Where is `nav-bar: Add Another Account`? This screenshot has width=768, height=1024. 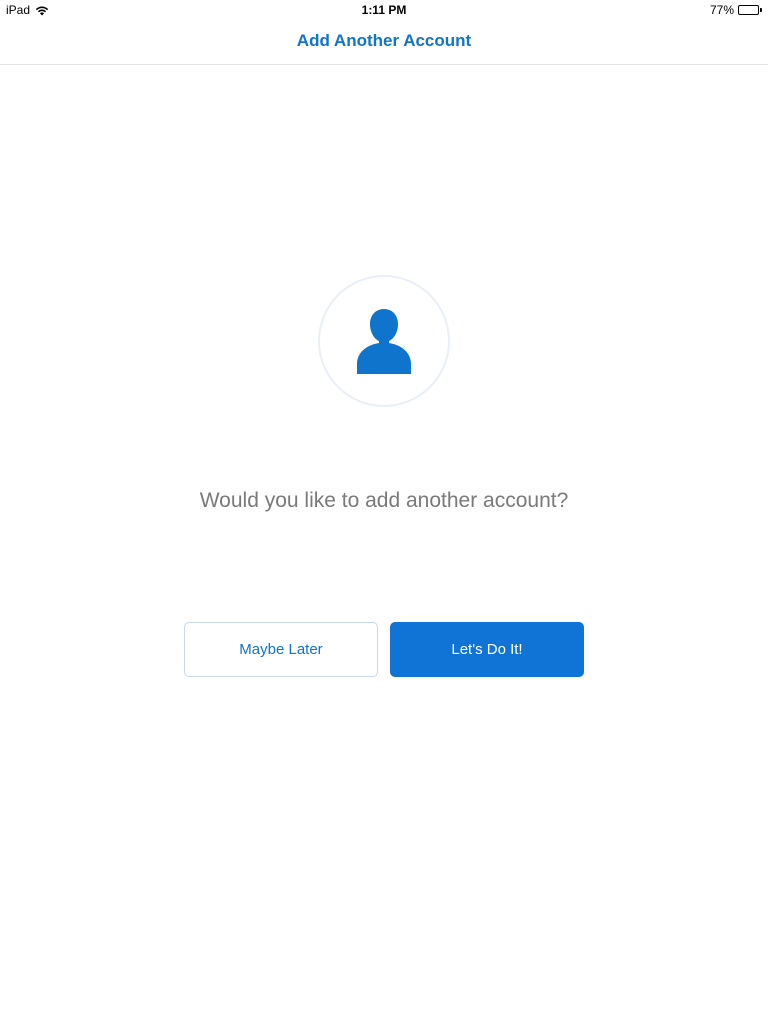 nav-bar: Add Another Account is located at coordinates (384, 42).